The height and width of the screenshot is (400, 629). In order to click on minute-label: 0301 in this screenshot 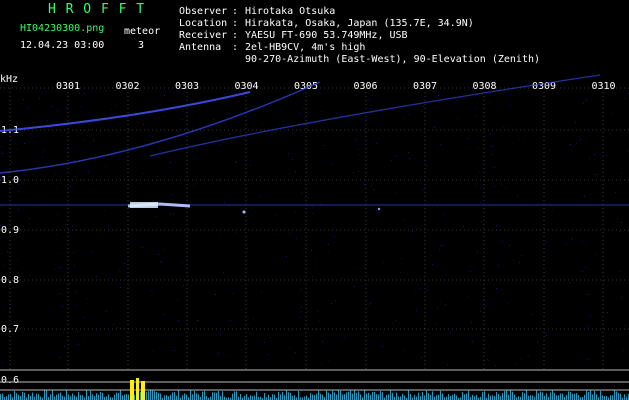, I will do `click(68, 86)`.